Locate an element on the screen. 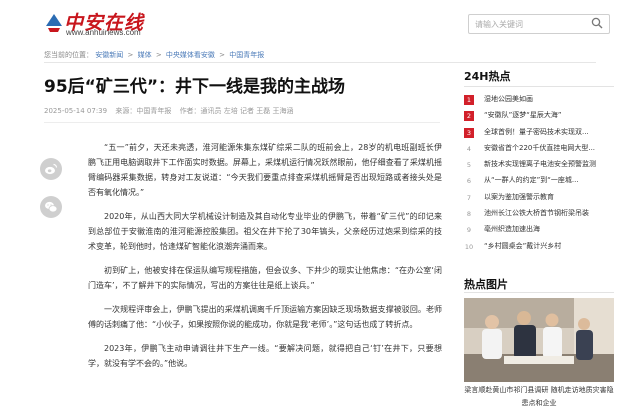 The image size is (640, 416). weibo-icon is located at coordinates (51, 169).